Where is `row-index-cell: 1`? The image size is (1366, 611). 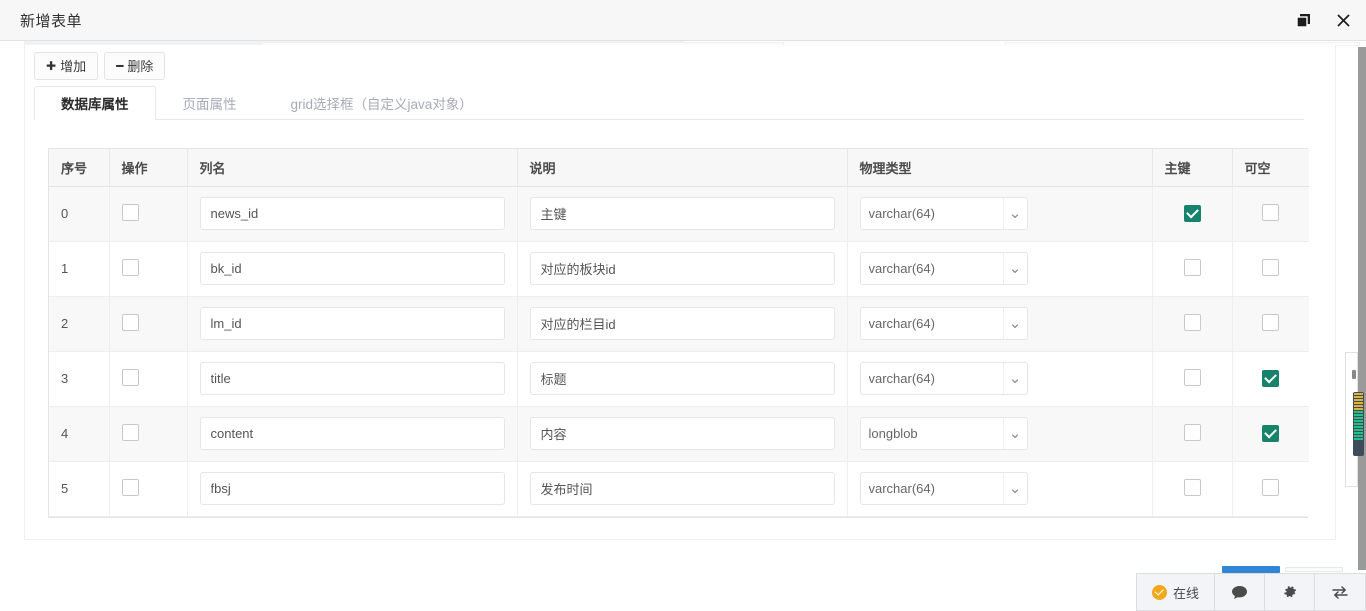 row-index-cell: 1 is located at coordinates (79, 269).